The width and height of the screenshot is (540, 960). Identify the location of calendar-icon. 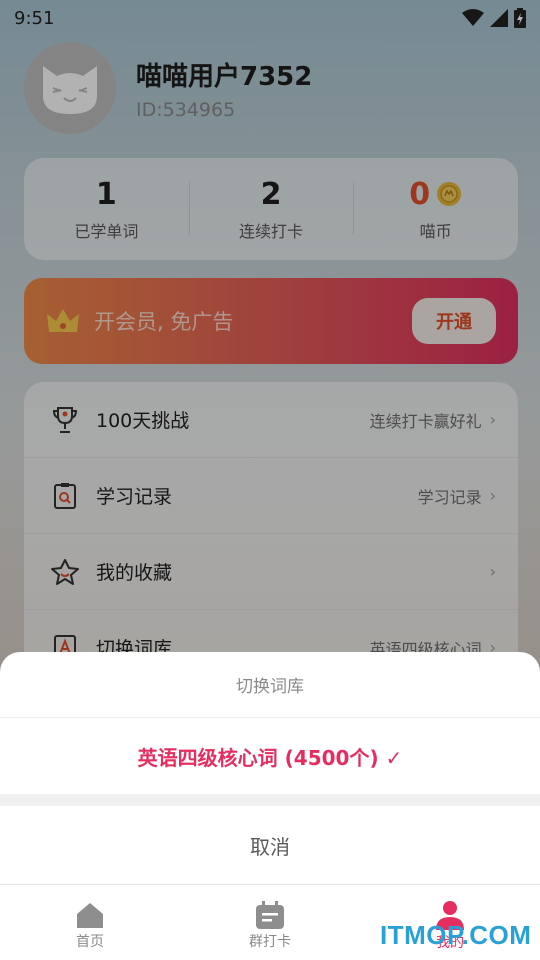
(270, 914).